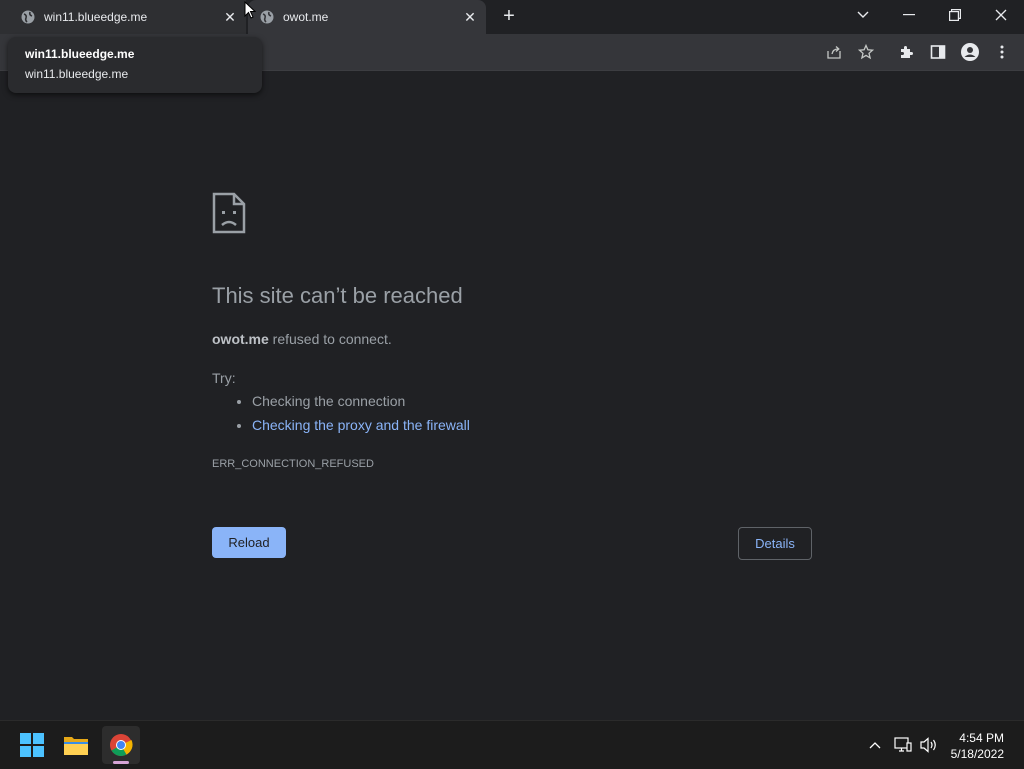 This screenshot has height=769, width=1024. I want to click on chrome-icon, so click(121, 745).